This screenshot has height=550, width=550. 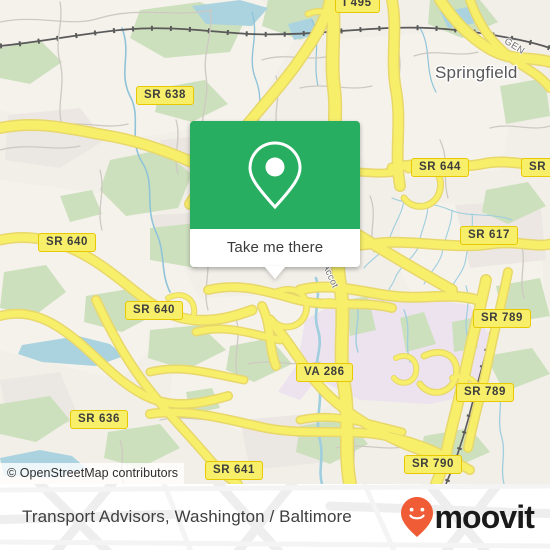 What do you see at coordinates (535, 167) in the screenshot?
I see `road-shield: SR 64` at bounding box center [535, 167].